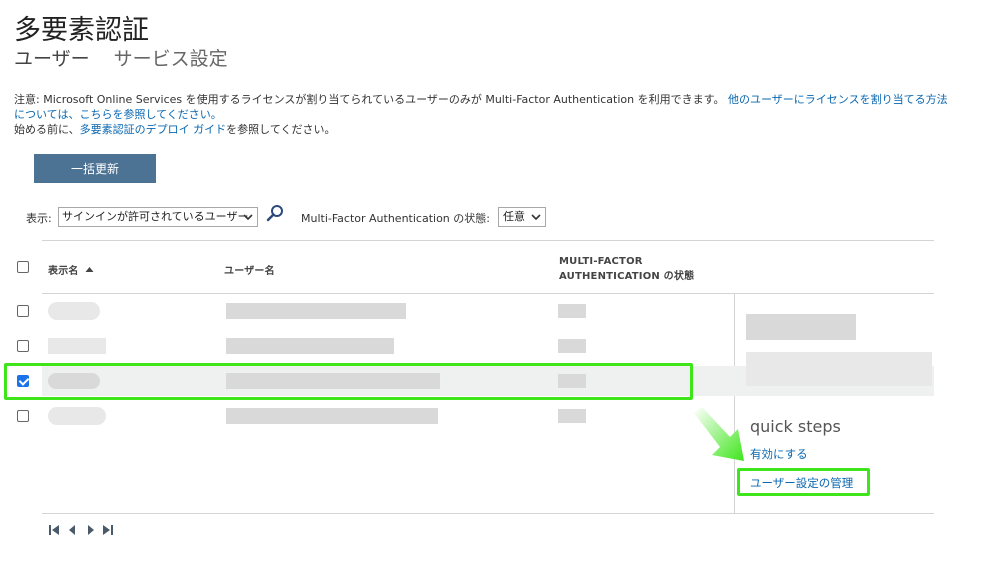 The height and width of the screenshot is (587, 983). I want to click on redacted-detail-info, so click(839, 369).